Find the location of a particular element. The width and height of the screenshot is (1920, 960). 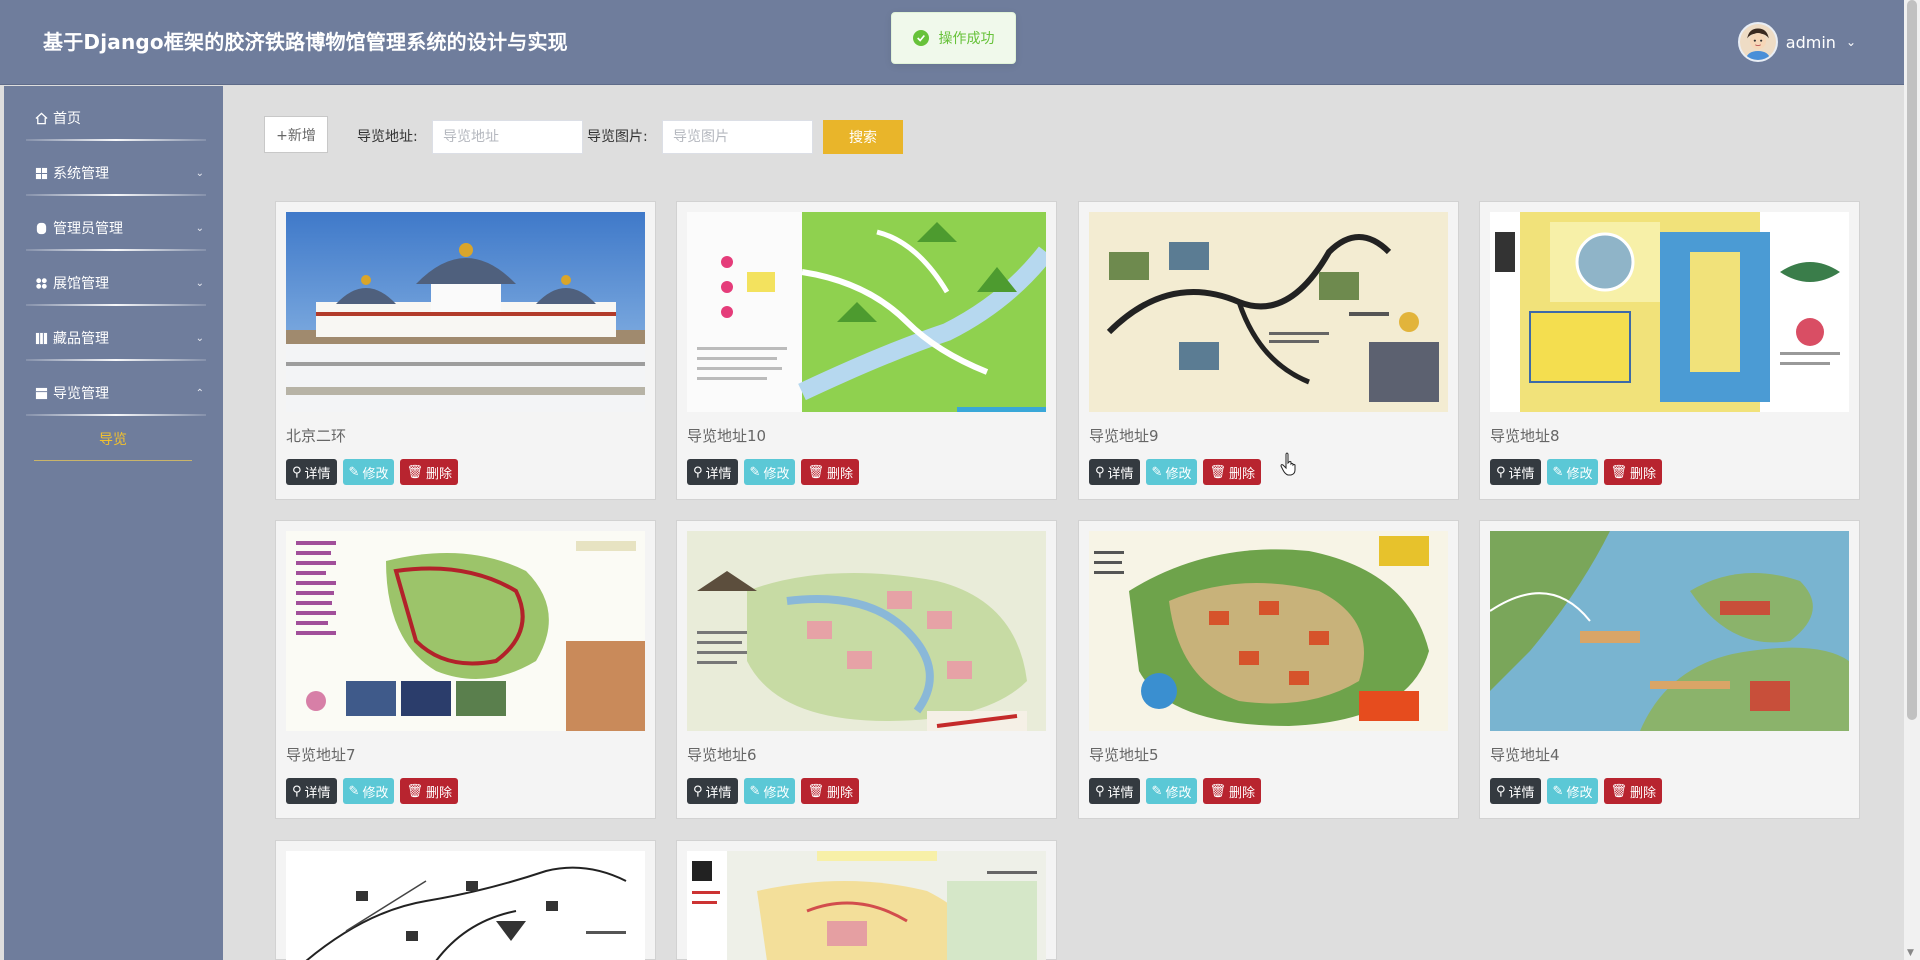

sidebar-item-collection: 藏品管理 ⌄ is located at coordinates (120, 338).